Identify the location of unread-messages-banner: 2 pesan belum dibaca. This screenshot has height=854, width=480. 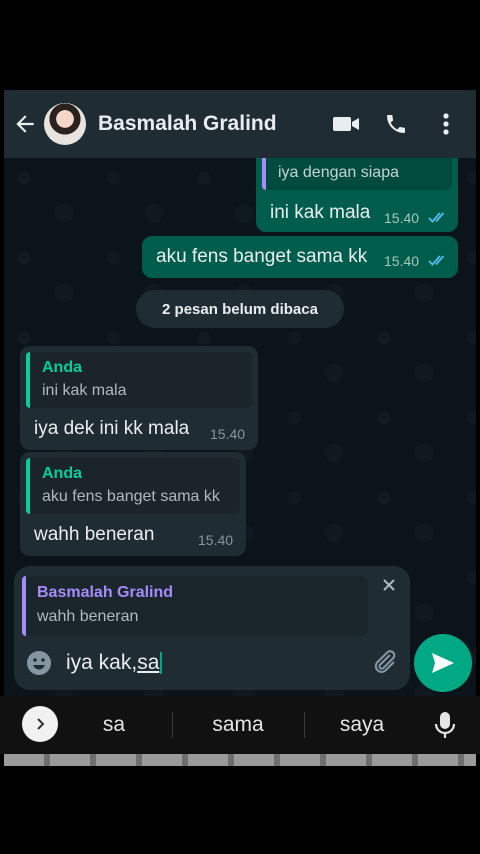
(240, 309).